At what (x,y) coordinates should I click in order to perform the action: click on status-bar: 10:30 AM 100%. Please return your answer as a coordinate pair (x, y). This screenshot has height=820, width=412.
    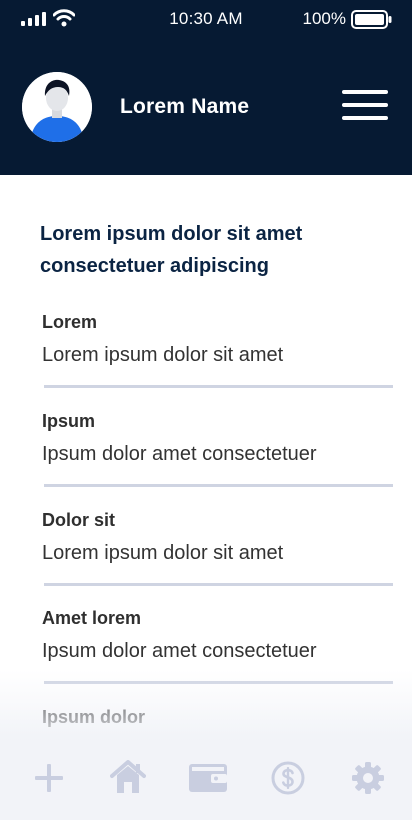
    Looking at the image, I should click on (206, 19).